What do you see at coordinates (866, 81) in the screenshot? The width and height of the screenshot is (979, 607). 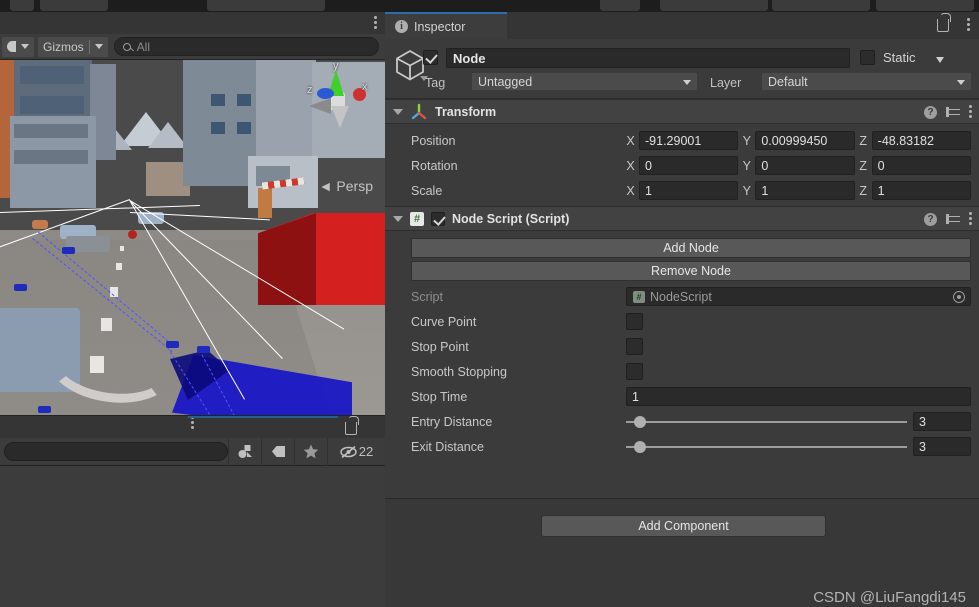 I see `layer-dropdown: Default` at bounding box center [866, 81].